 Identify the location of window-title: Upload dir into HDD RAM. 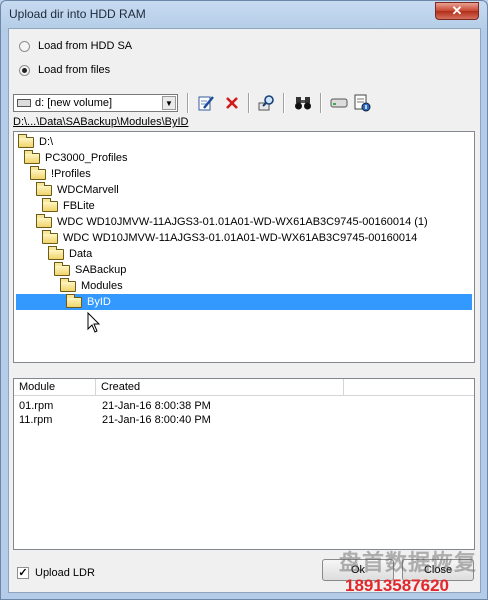
(77, 14).